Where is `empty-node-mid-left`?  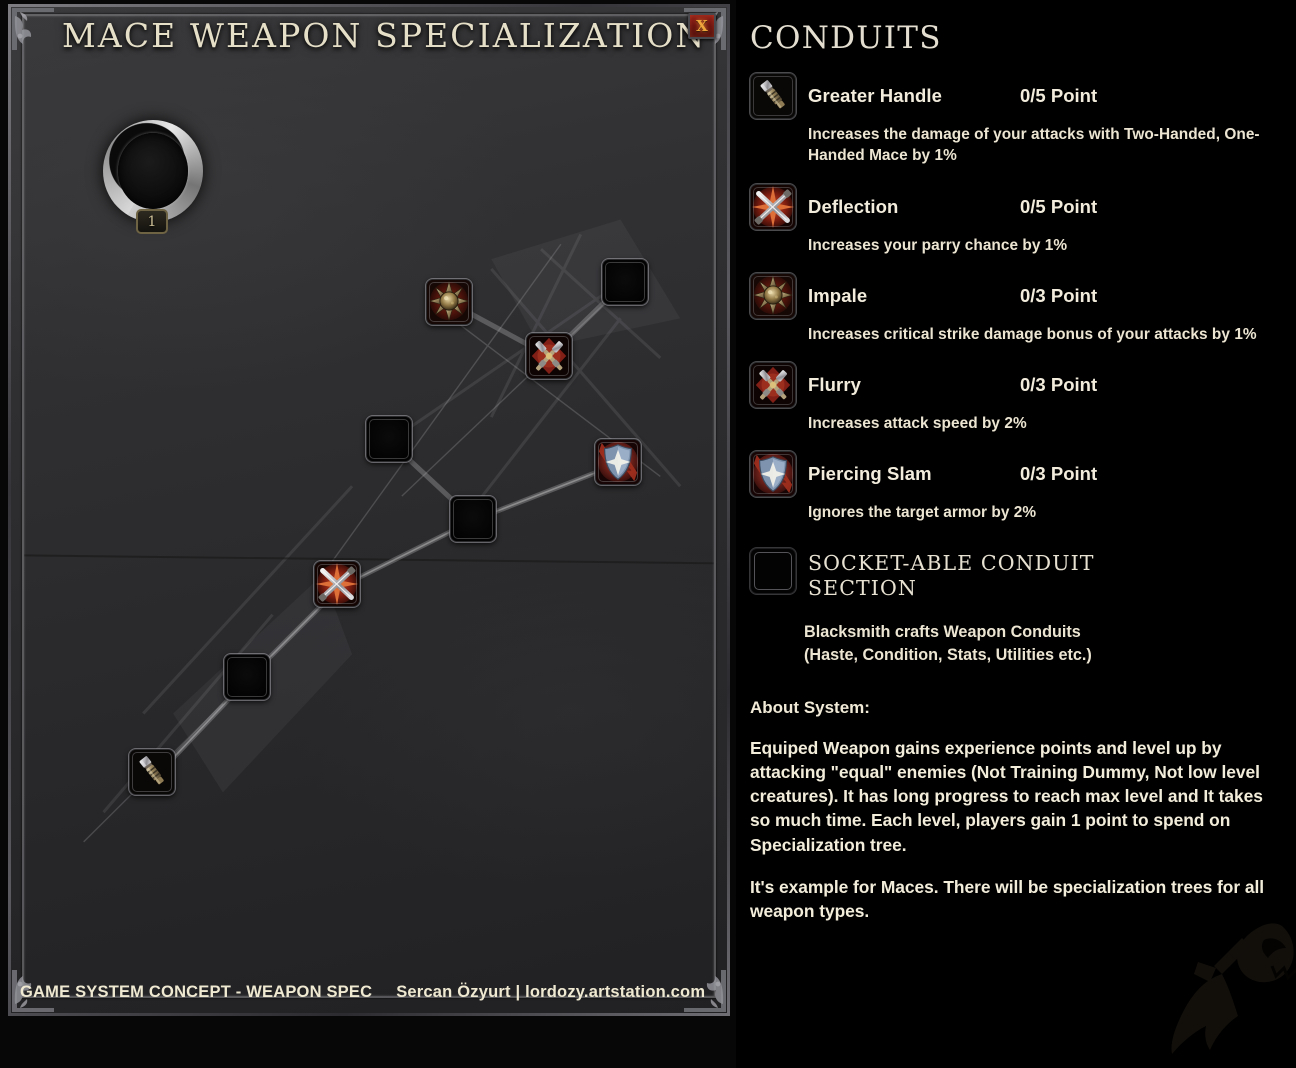 empty-node-mid-left is located at coordinates (389, 439).